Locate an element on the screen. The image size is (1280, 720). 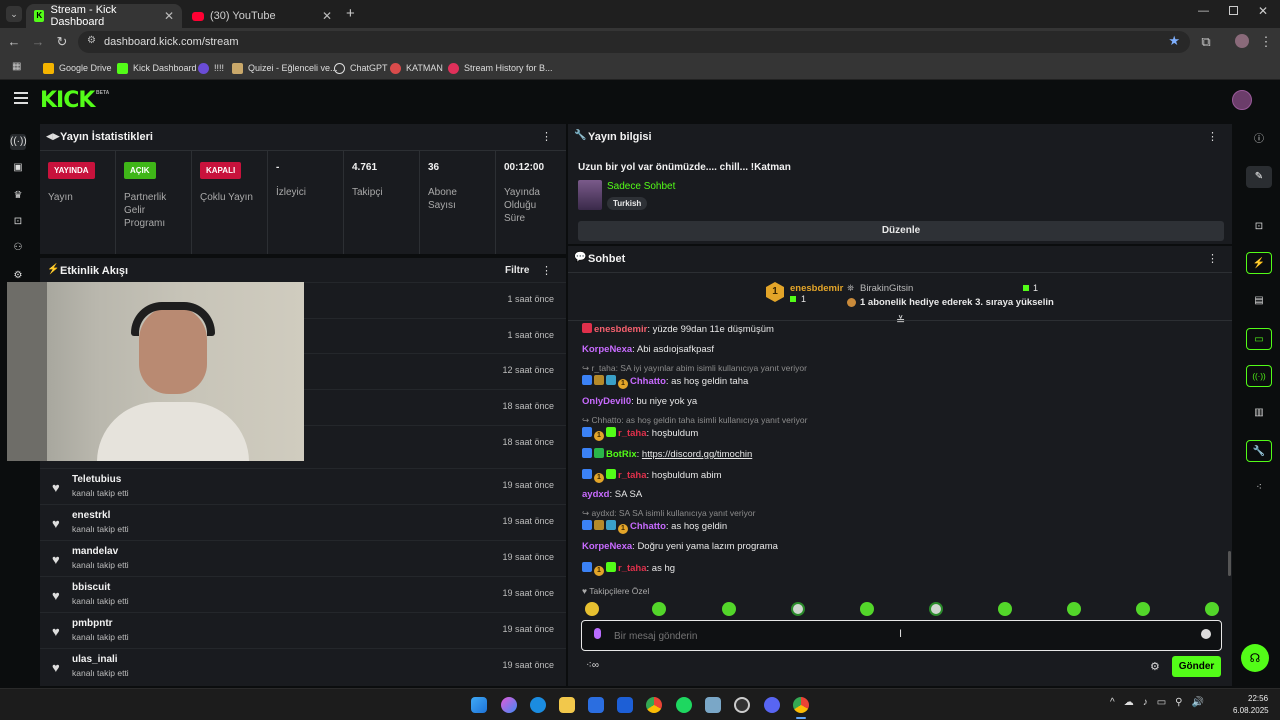
send-button: Gönder is located at coordinates (1196, 666).